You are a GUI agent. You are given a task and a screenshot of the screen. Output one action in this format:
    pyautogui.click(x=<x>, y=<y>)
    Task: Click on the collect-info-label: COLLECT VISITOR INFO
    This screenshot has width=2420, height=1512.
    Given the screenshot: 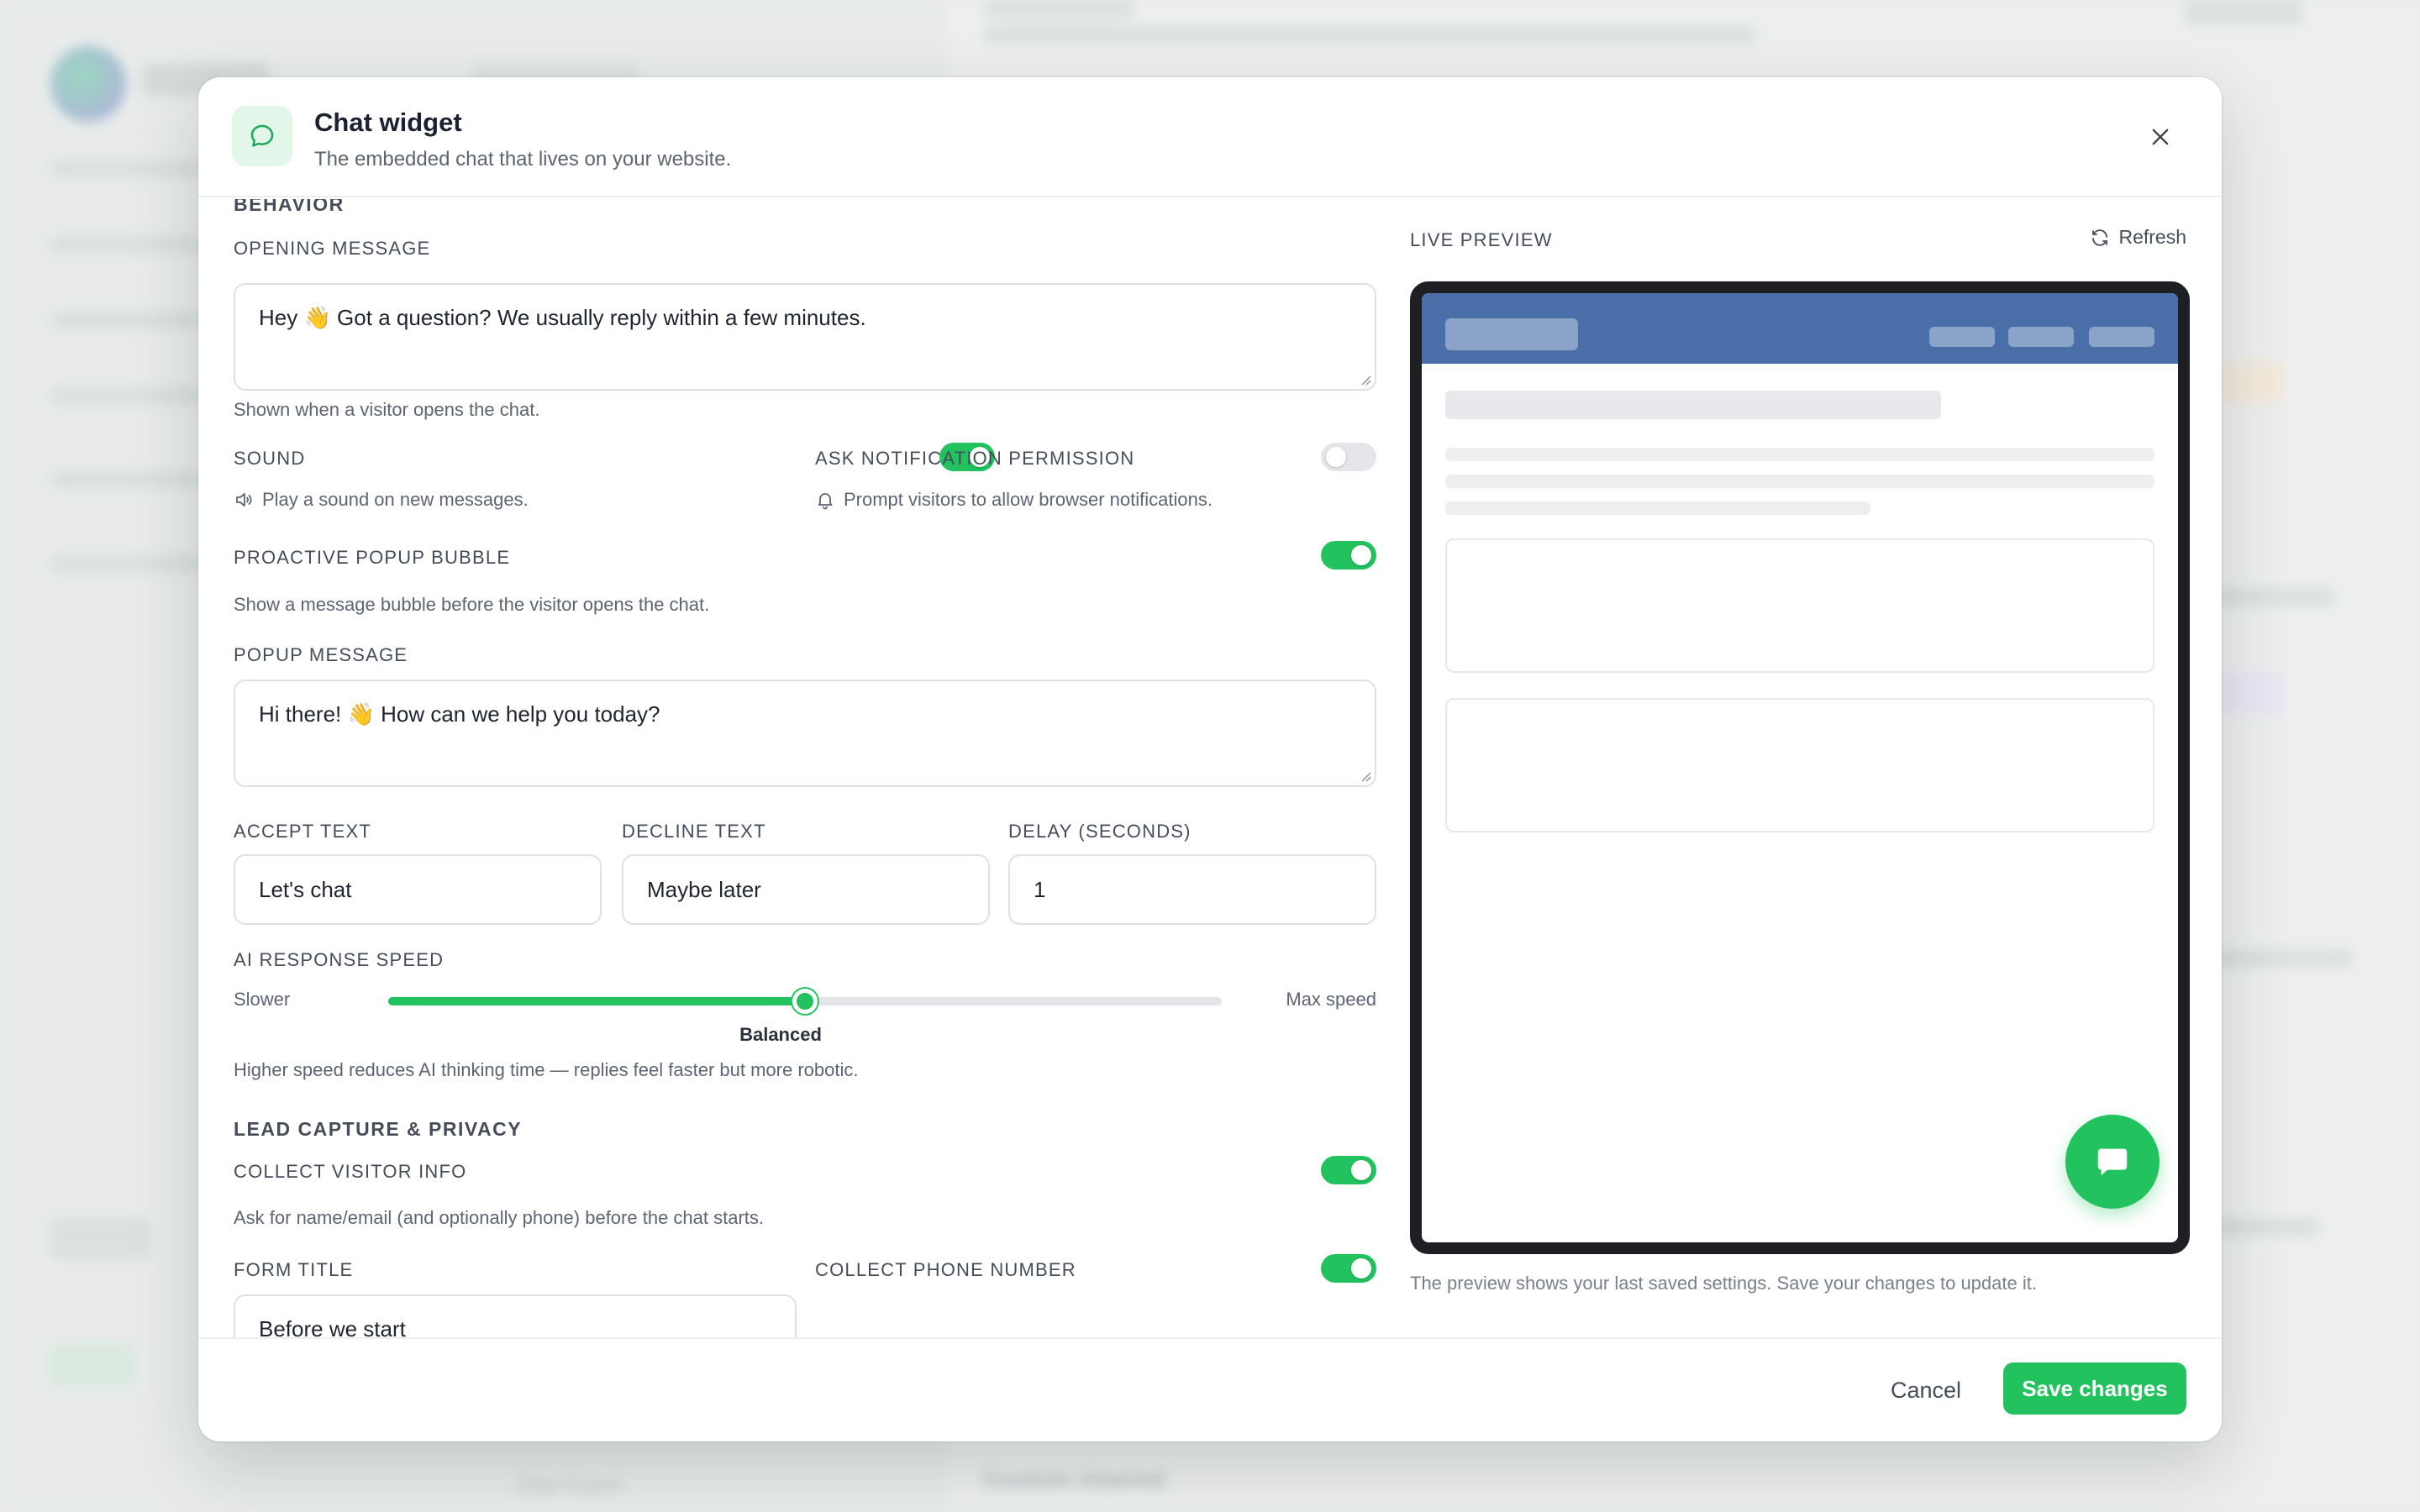 What is the action you would take?
    pyautogui.click(x=351, y=1171)
    